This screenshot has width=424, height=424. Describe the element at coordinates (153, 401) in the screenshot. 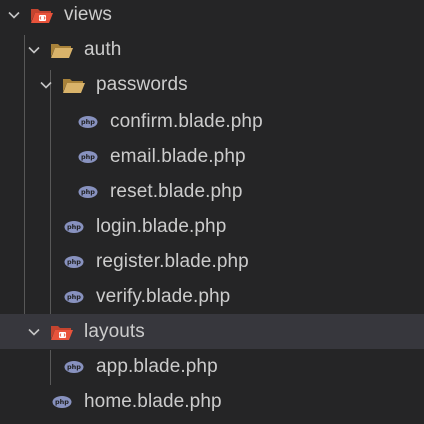

I see `tree-item-label: home.blade.php` at that location.